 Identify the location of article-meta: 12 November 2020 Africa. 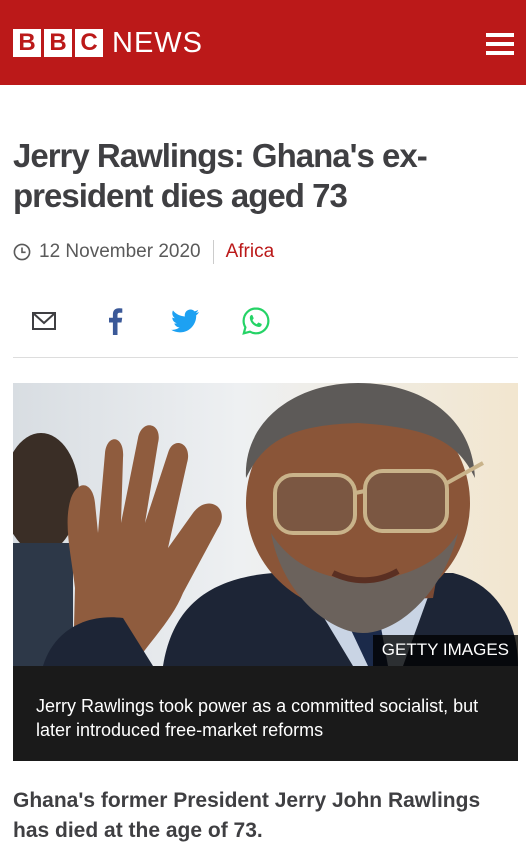
(143, 252).